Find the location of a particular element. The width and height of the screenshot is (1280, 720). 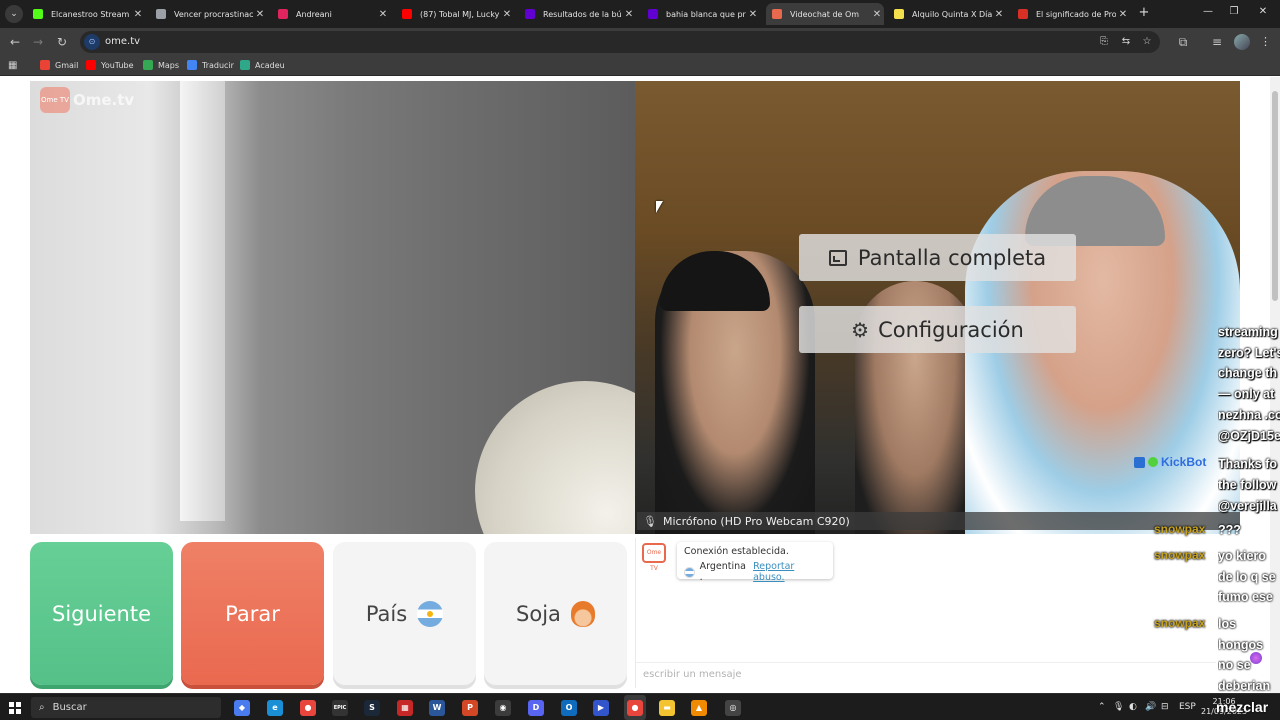

cast-icon: ⎘ is located at coordinates (1104, 41).